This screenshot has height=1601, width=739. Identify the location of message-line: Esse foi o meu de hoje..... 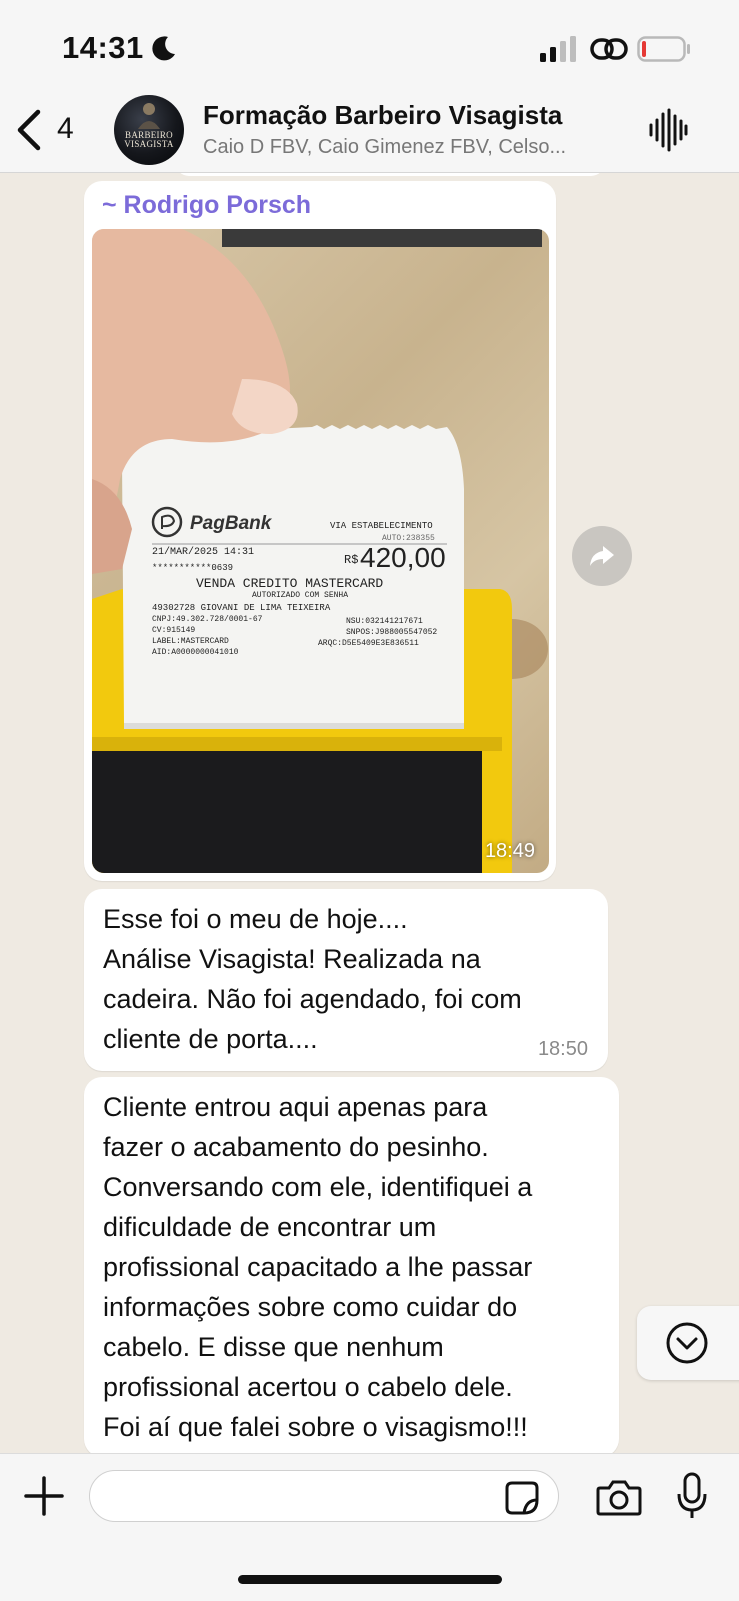
(255, 919).